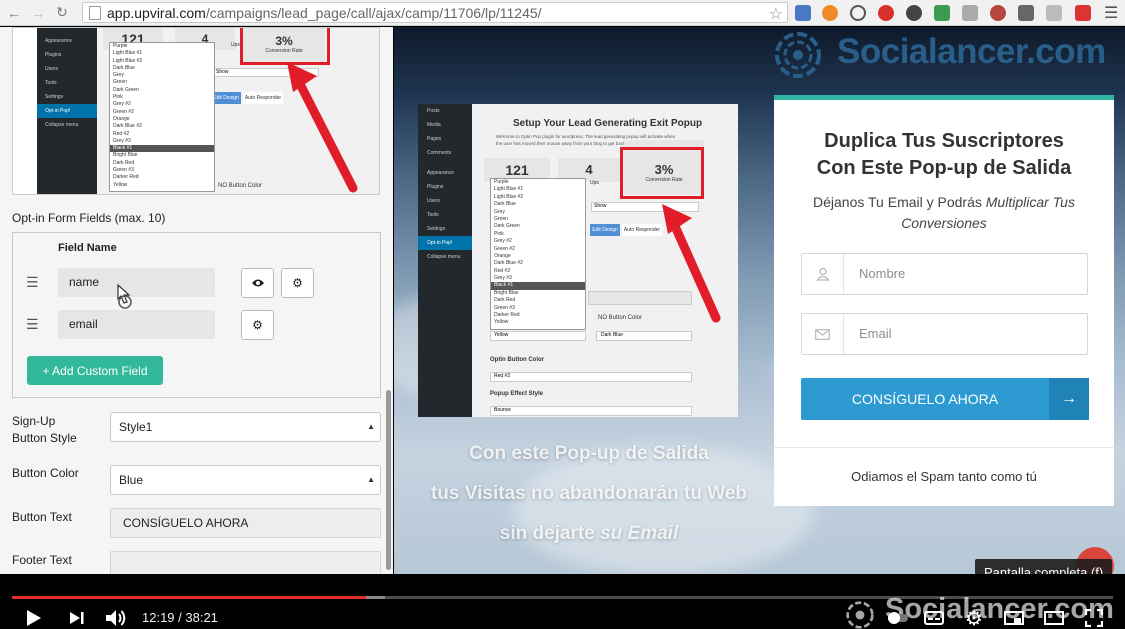 Image resolution: width=1125 pixels, height=629 pixels. Describe the element at coordinates (14, 13) in the screenshot. I see `back-arrow-icon: ←` at that location.